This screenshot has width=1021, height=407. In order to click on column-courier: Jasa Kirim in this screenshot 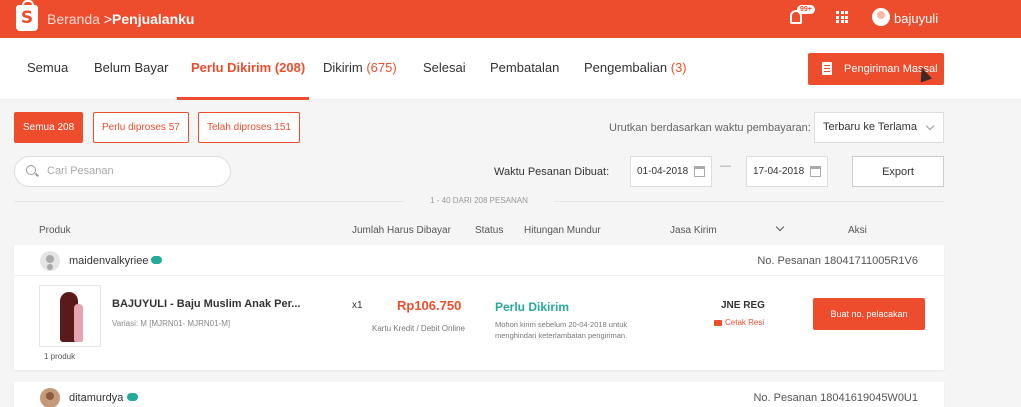, I will do `click(693, 230)`.